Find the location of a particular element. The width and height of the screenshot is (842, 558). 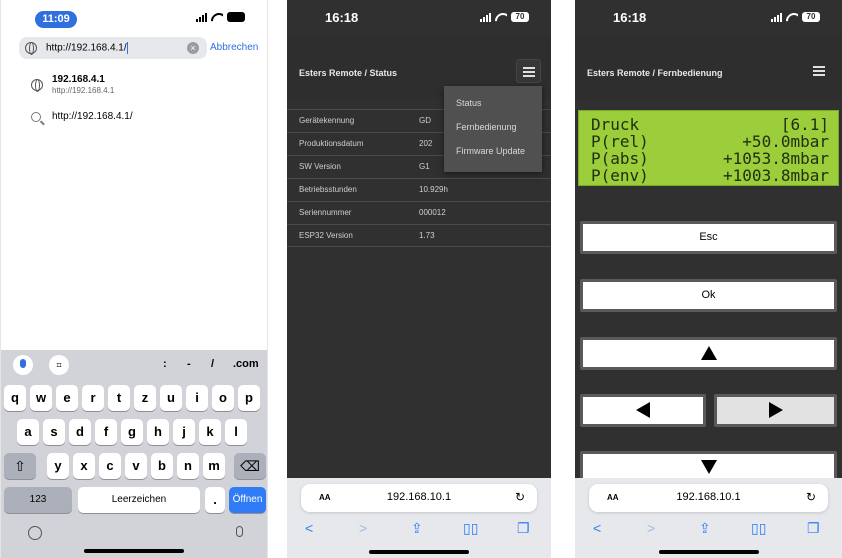

numbers-key: 123 is located at coordinates (38, 500).